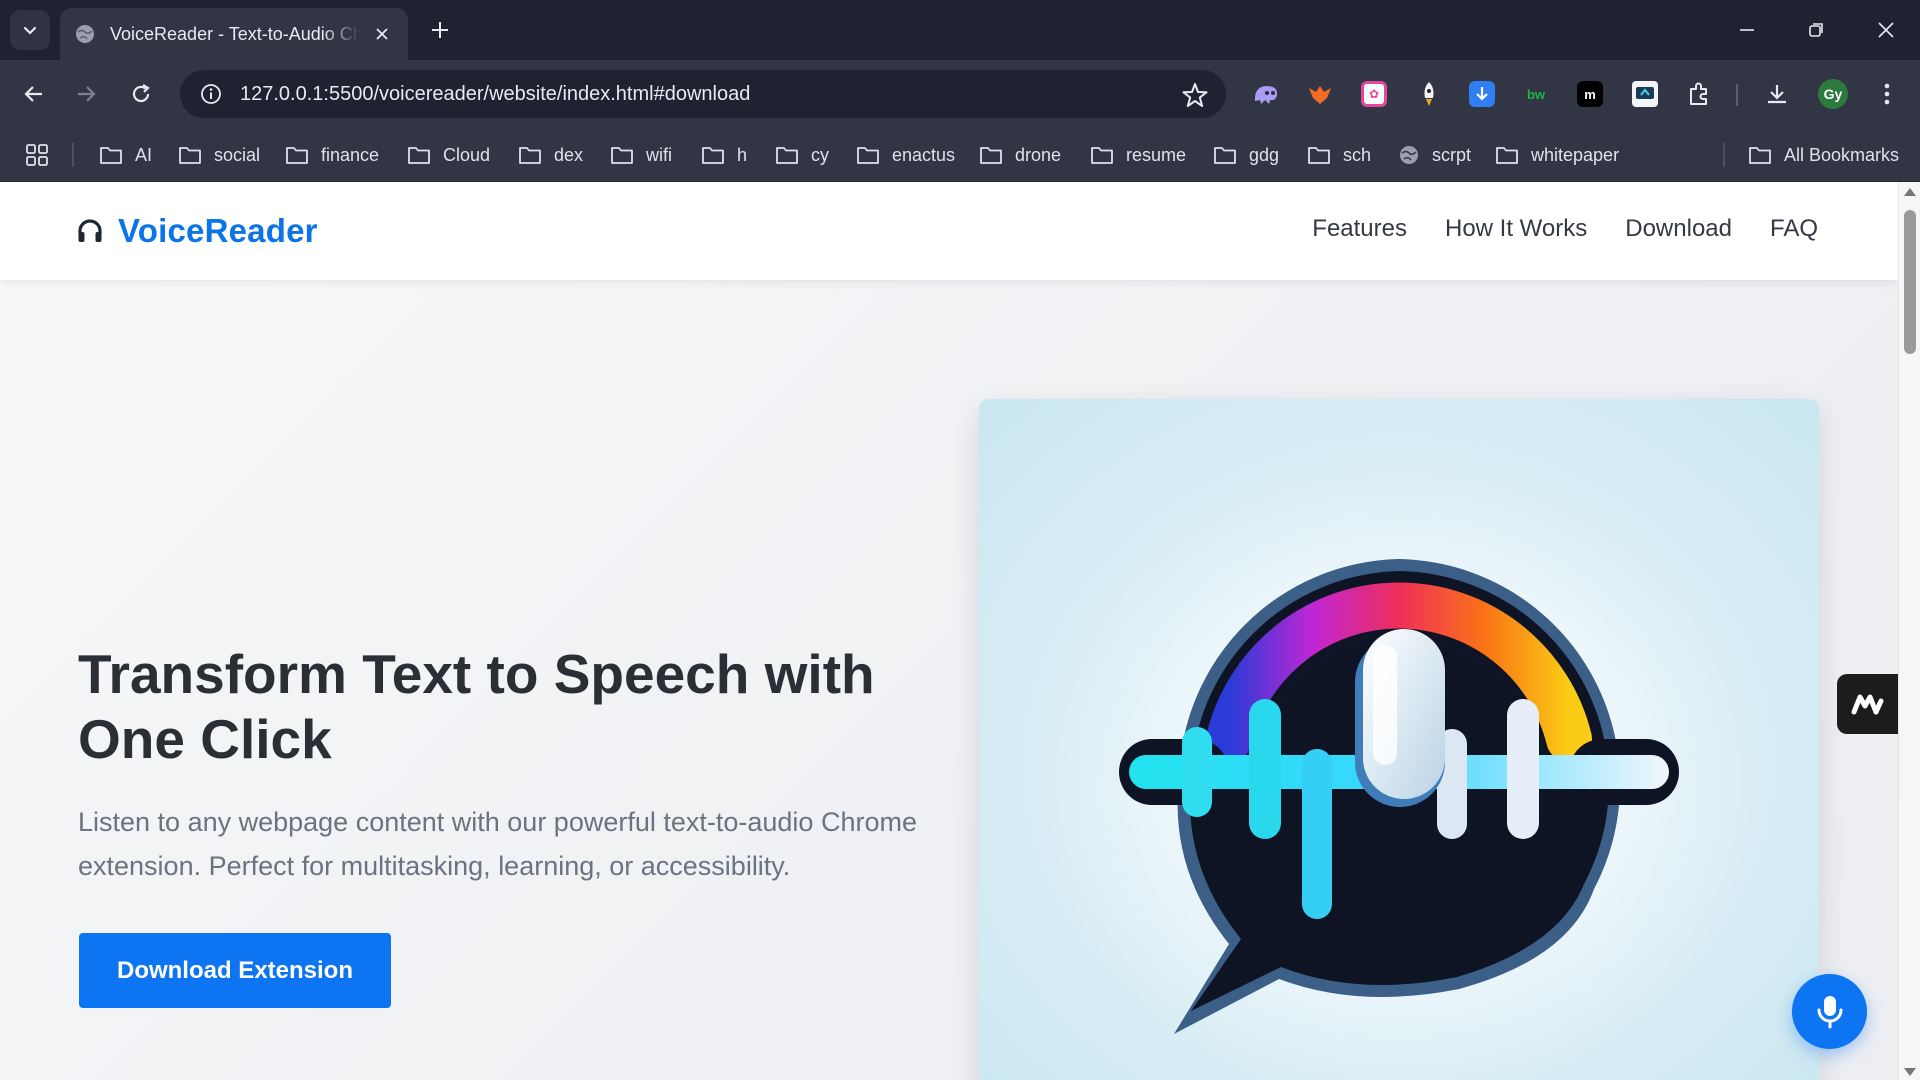 The height and width of the screenshot is (1080, 1920). I want to click on site-info-icon, so click(211, 94).